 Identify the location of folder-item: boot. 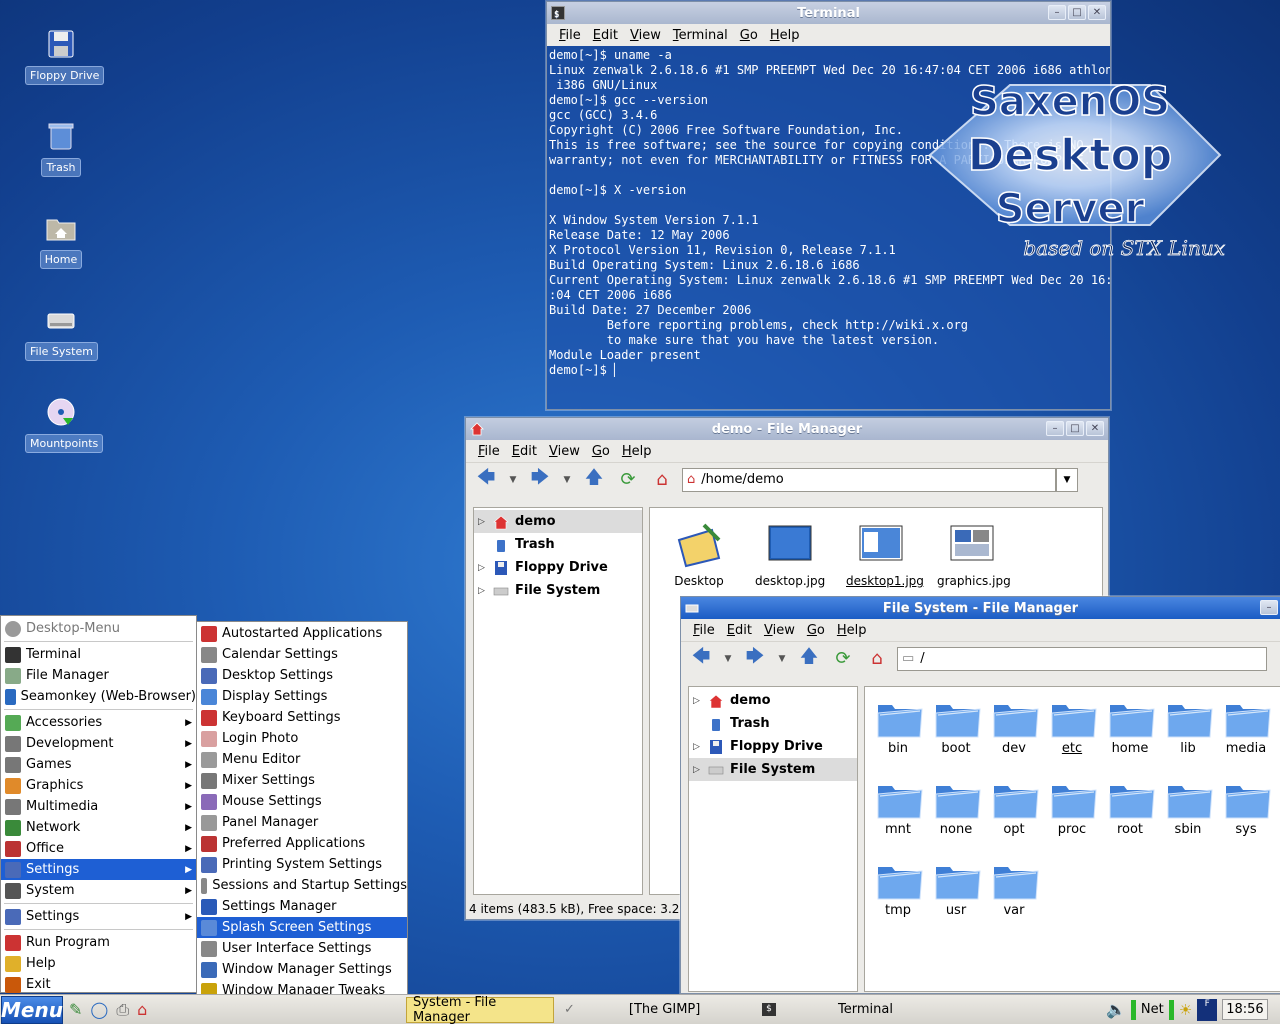
(956, 726).